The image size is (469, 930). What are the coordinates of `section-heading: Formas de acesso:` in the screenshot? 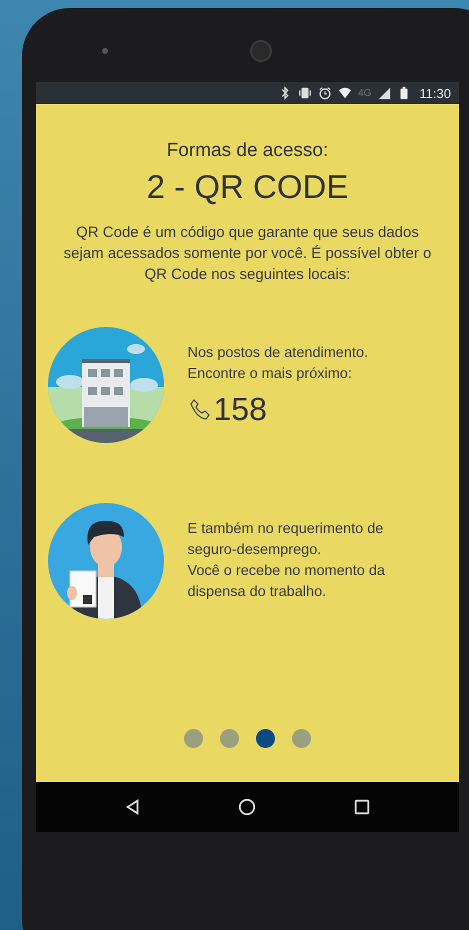 It's located at (247, 151).